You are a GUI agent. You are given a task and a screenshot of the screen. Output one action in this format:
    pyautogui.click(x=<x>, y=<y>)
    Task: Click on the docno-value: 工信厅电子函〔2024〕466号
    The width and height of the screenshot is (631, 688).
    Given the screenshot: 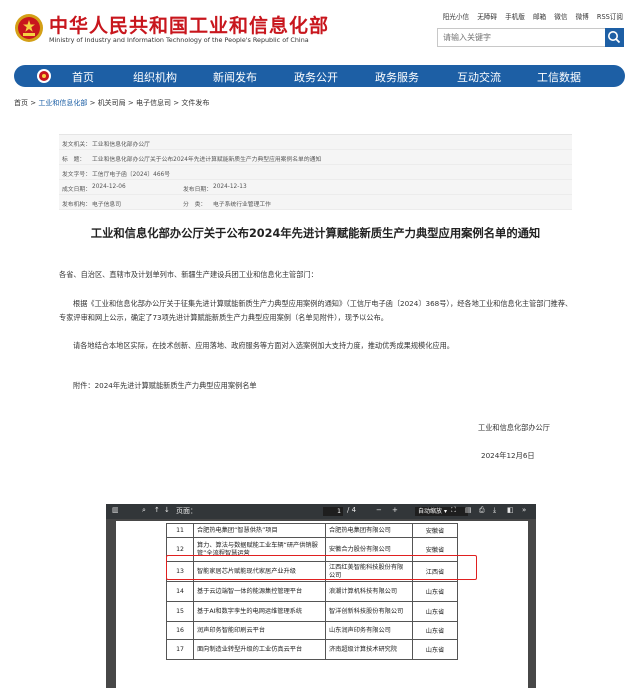 What is the action you would take?
    pyautogui.click(x=131, y=175)
    